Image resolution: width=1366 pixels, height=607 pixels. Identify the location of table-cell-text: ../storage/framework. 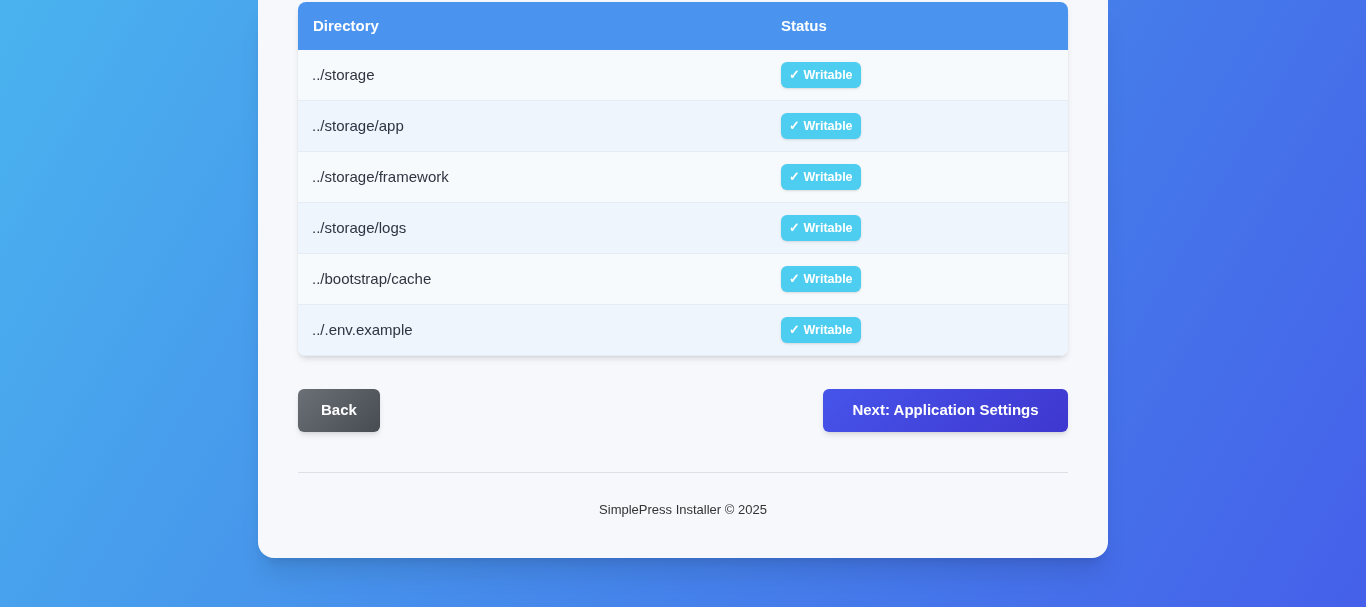
(380, 176).